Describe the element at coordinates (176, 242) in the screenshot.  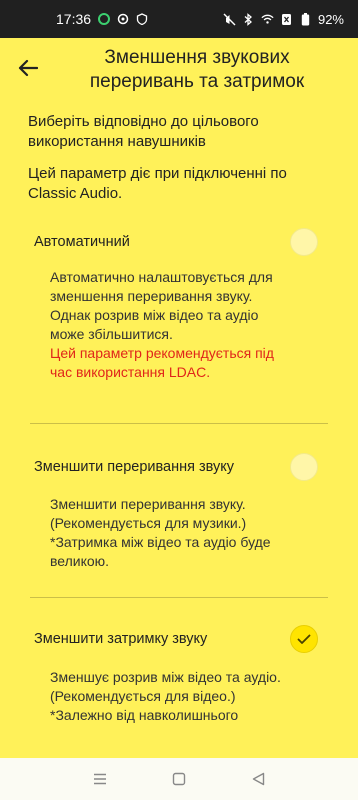
I see `option-automatic: Автоматичний` at that location.